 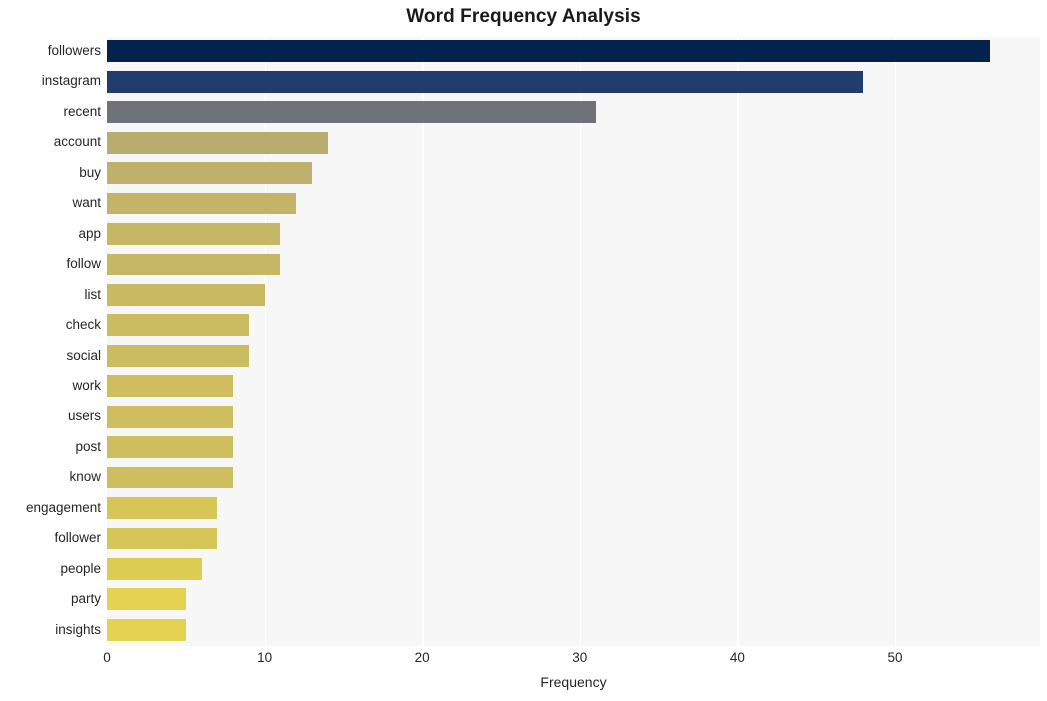 What do you see at coordinates (88, 446) in the screenshot?
I see `y-tick-post: post` at bounding box center [88, 446].